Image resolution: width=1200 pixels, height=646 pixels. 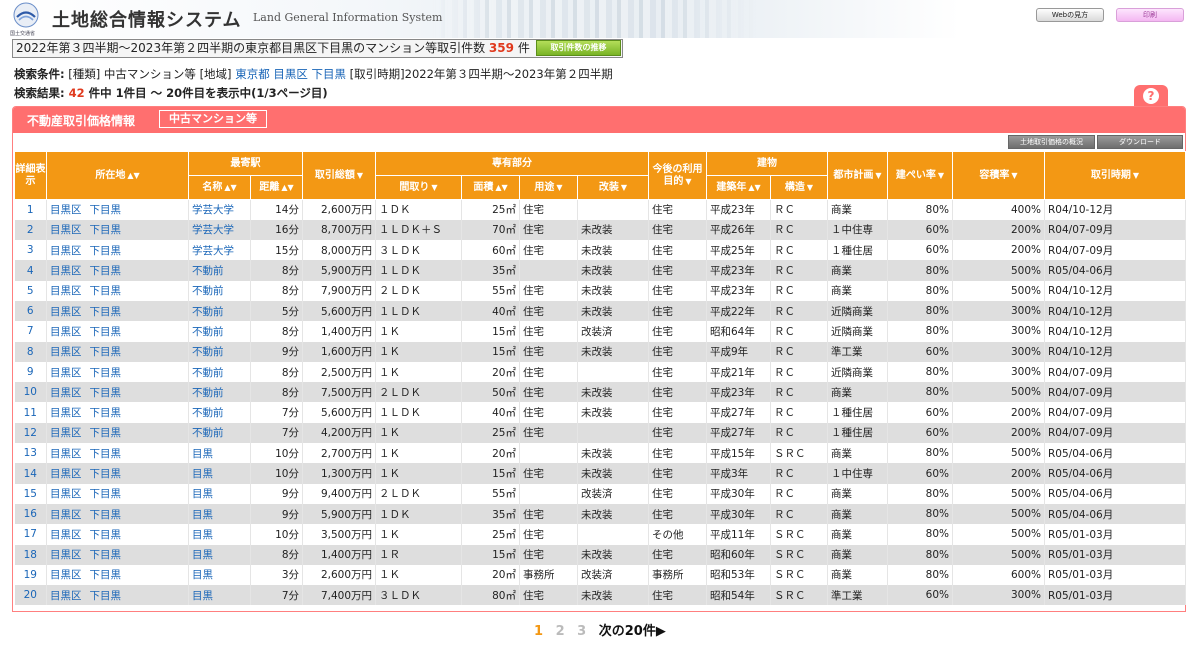 I want to click on conditions-city-link: 目黒区, so click(x=290, y=74).